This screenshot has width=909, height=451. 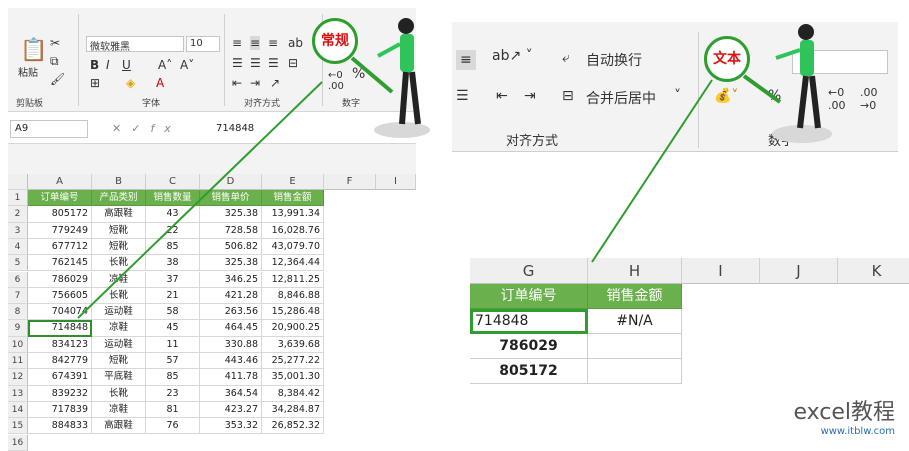 What do you see at coordinates (18, 410) in the screenshot?
I see `row-header: 14` at bounding box center [18, 410].